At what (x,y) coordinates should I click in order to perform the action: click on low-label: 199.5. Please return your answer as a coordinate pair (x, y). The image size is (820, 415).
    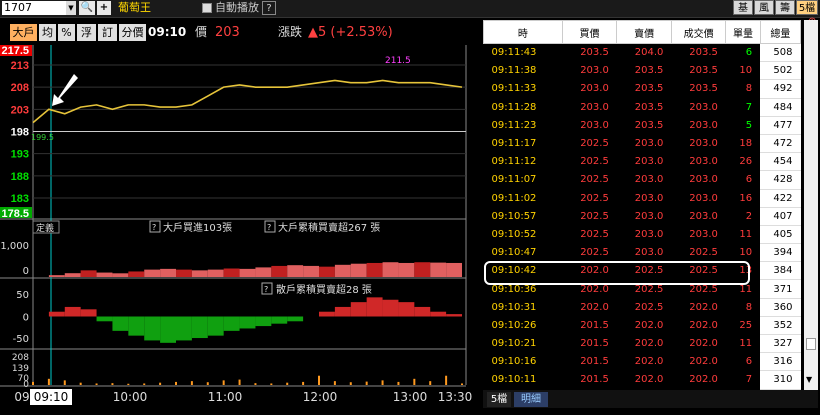
    Looking at the image, I should click on (42, 137).